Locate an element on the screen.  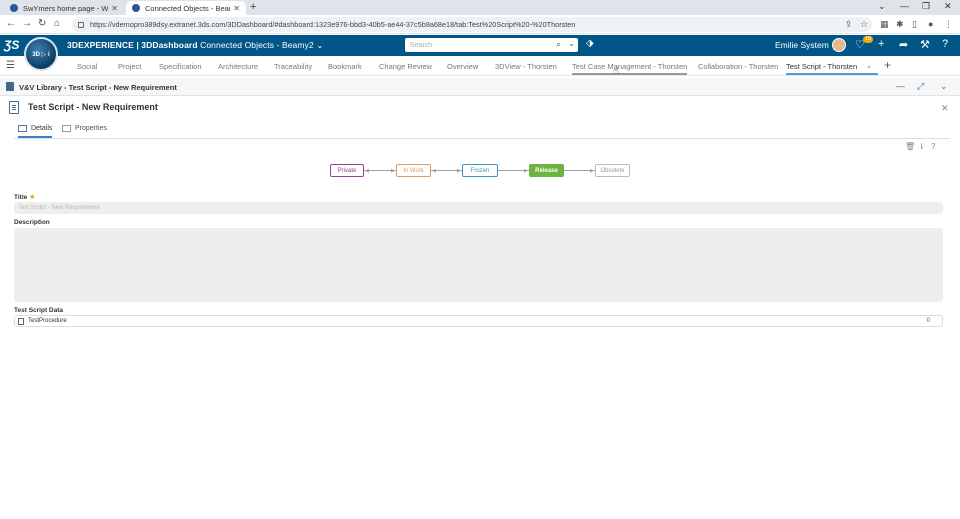
lifecycle-state-private: Private is located at coordinates (347, 170).